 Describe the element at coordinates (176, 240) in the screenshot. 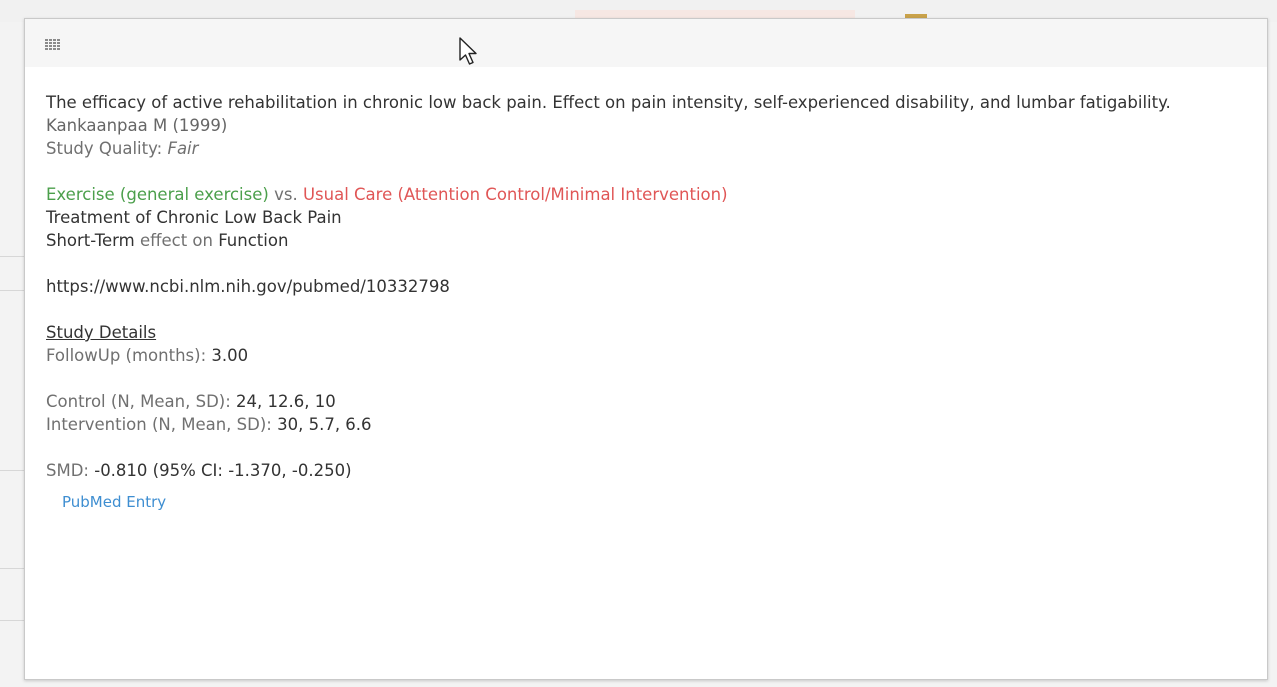

I see `effect-on-label: effect on` at that location.